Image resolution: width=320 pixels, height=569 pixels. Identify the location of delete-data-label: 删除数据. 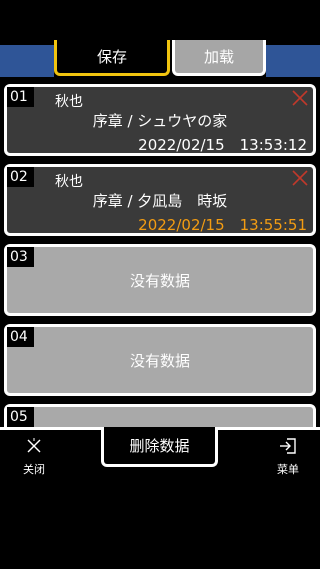
(159, 446).